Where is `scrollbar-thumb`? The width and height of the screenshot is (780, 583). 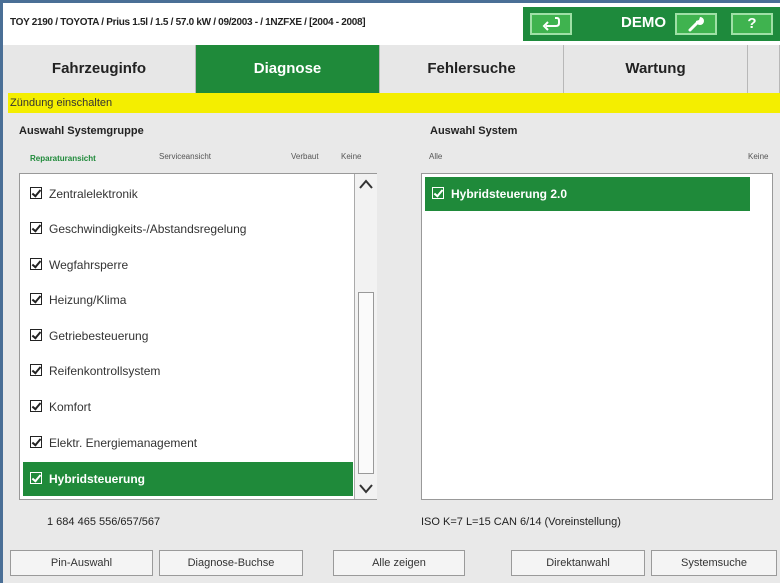 scrollbar-thumb is located at coordinates (366, 383).